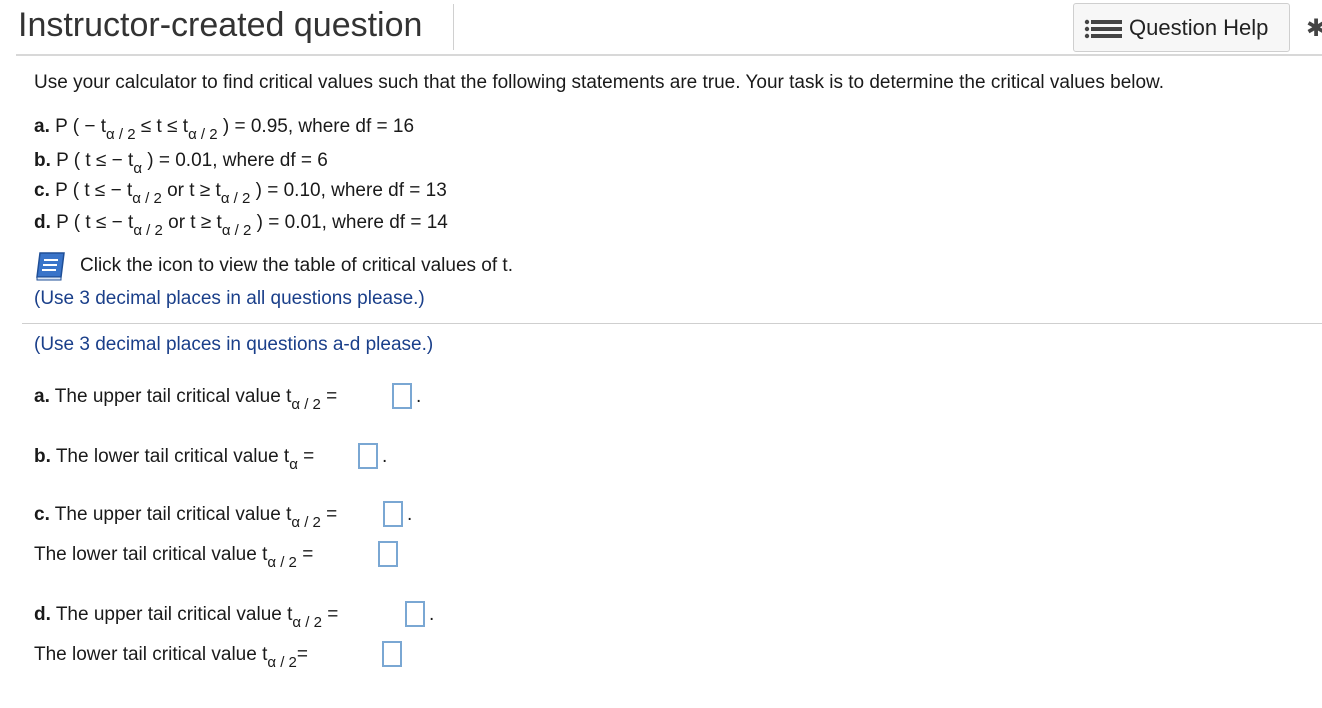  Describe the element at coordinates (42, 222) in the screenshot. I see `statement-letter: d.` at that location.